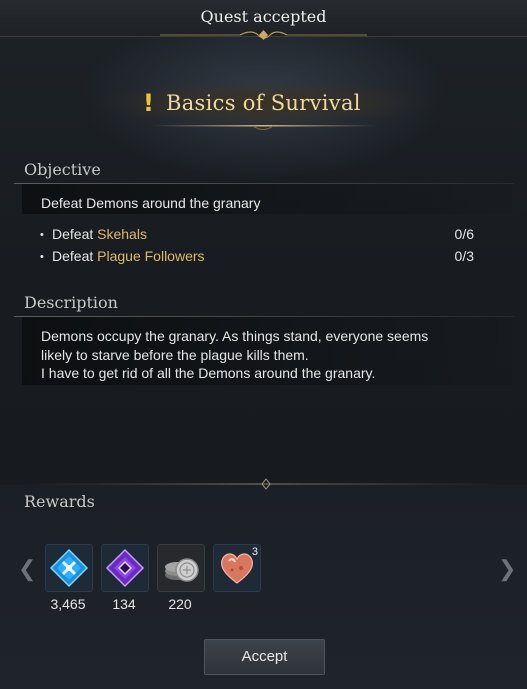 This screenshot has height=689, width=527. What do you see at coordinates (257, 236) in the screenshot?
I see `objective-item: • Defeat Skehals 0/6` at bounding box center [257, 236].